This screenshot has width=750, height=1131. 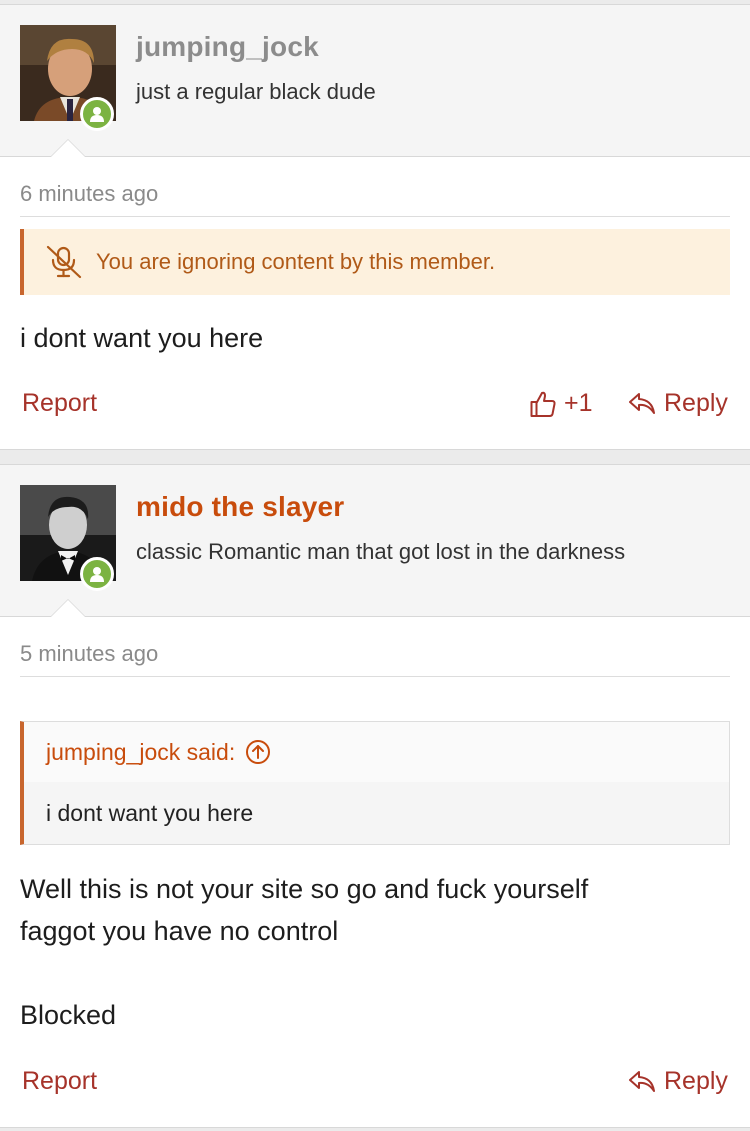 What do you see at coordinates (89, 194) in the screenshot?
I see `post-timestamp: 6 minutes ago` at bounding box center [89, 194].